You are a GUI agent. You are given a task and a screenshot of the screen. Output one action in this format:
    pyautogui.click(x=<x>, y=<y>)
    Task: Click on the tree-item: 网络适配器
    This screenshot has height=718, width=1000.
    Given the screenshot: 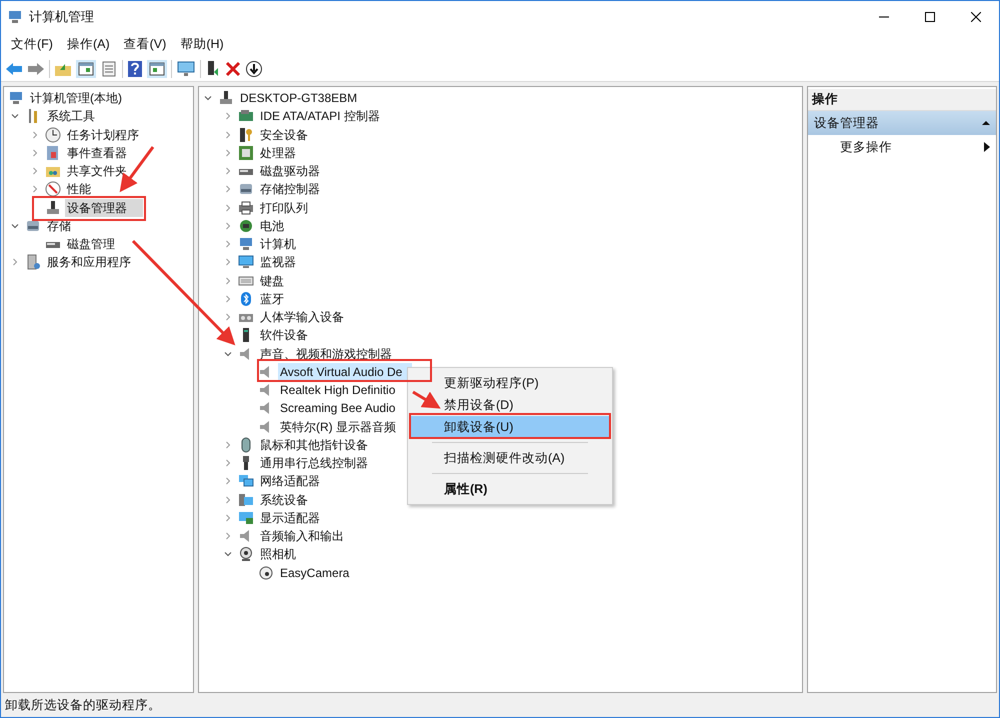 What is the action you would take?
    pyautogui.click(x=290, y=481)
    